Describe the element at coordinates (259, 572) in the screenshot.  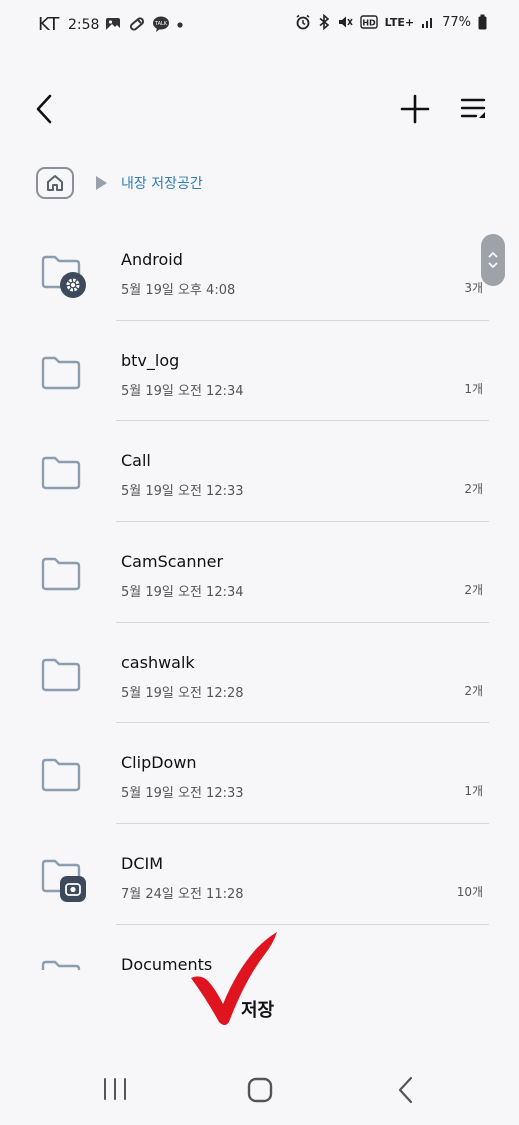
I see `folder-row-camscanner: CamScanner 5월 19일 오전 12:34 2개` at that location.